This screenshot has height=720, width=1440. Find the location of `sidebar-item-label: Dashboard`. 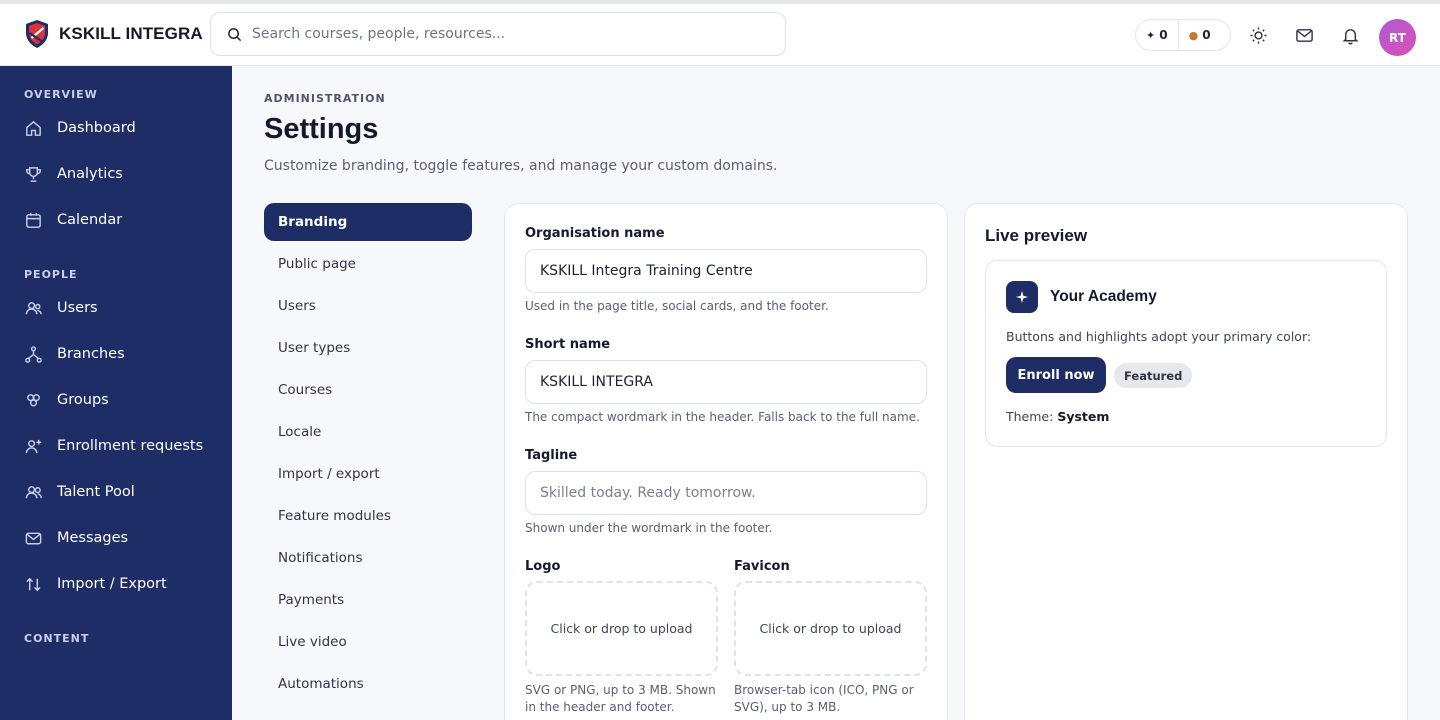

sidebar-item-label: Dashboard is located at coordinates (96, 128).